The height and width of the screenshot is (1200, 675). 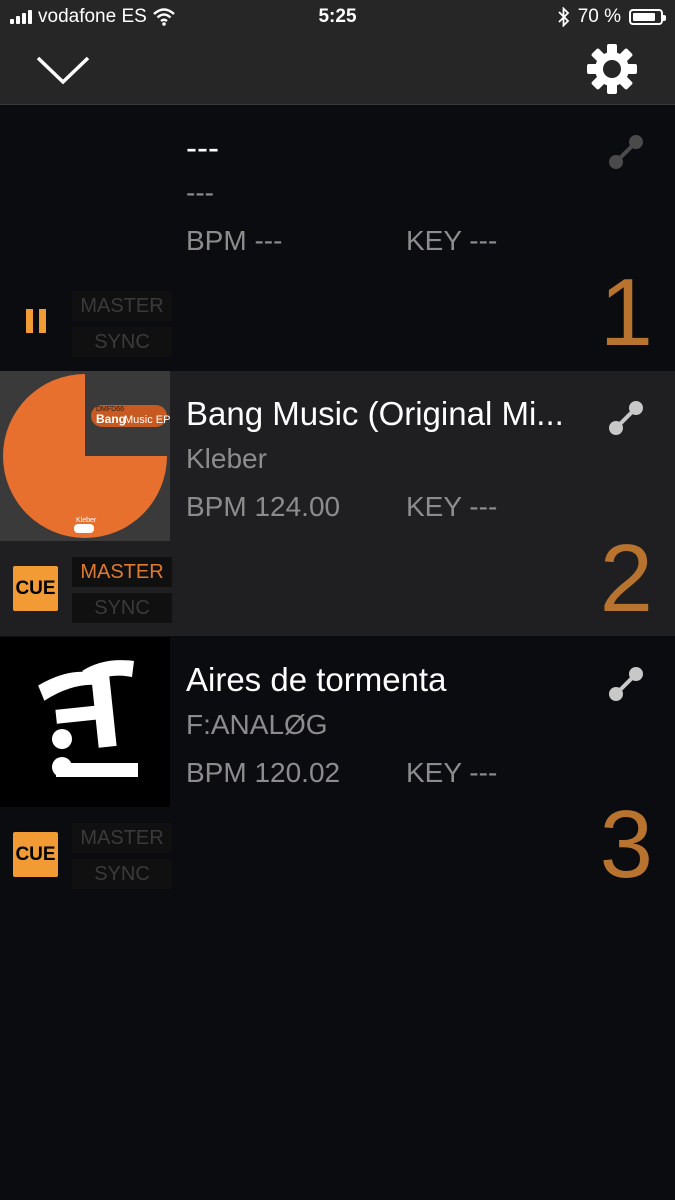 I want to click on settings-button, so click(x=612, y=69).